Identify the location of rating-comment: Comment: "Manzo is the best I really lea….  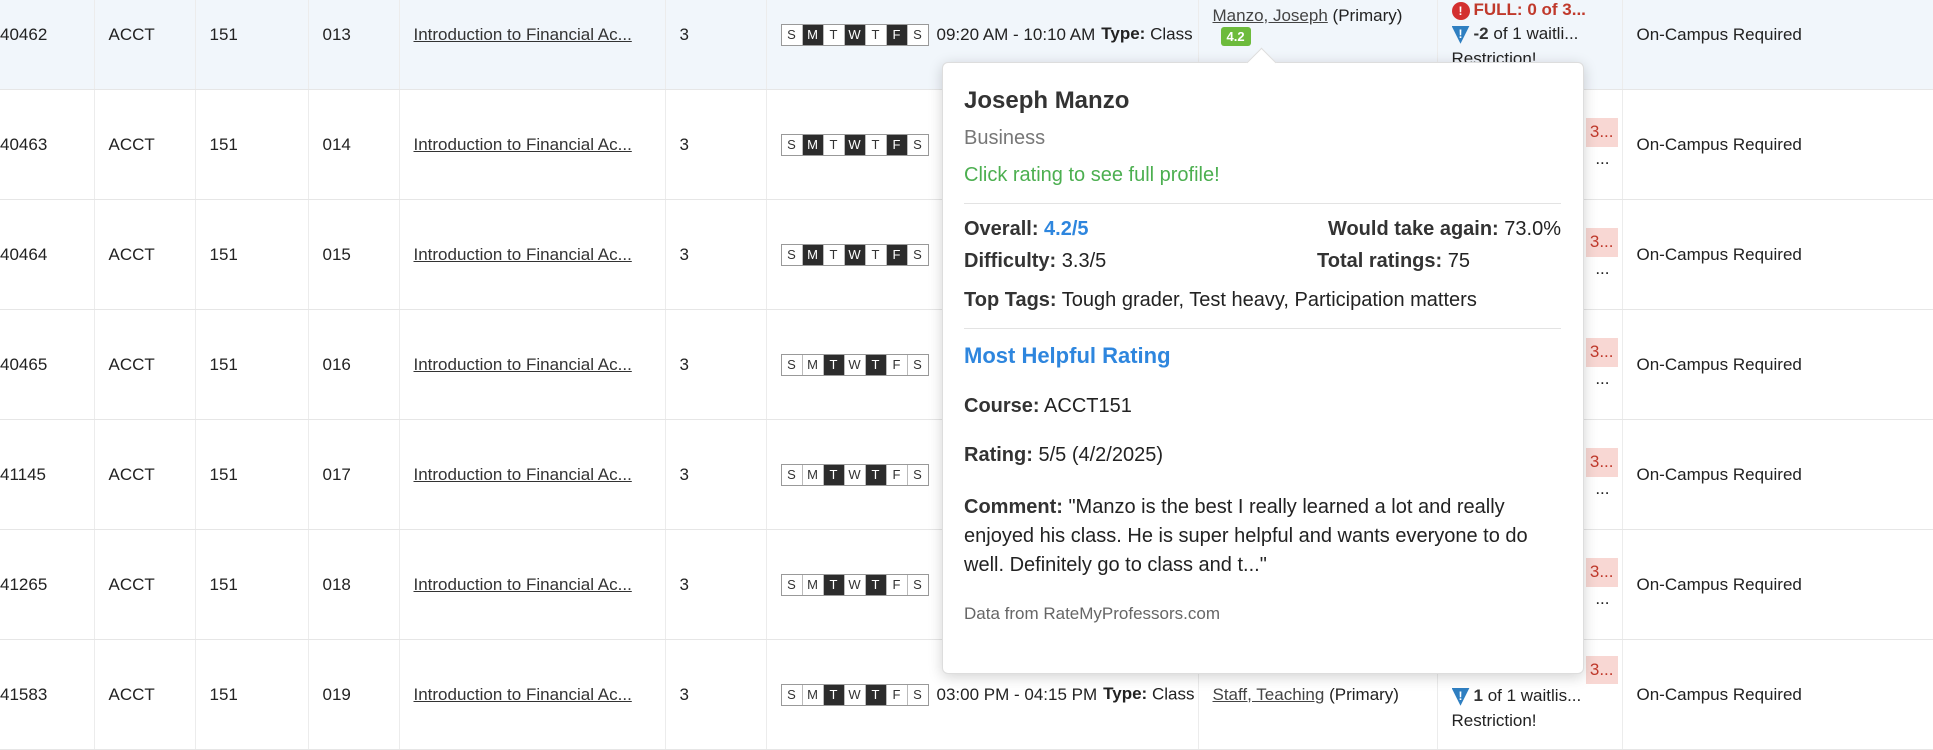
(1262, 536).